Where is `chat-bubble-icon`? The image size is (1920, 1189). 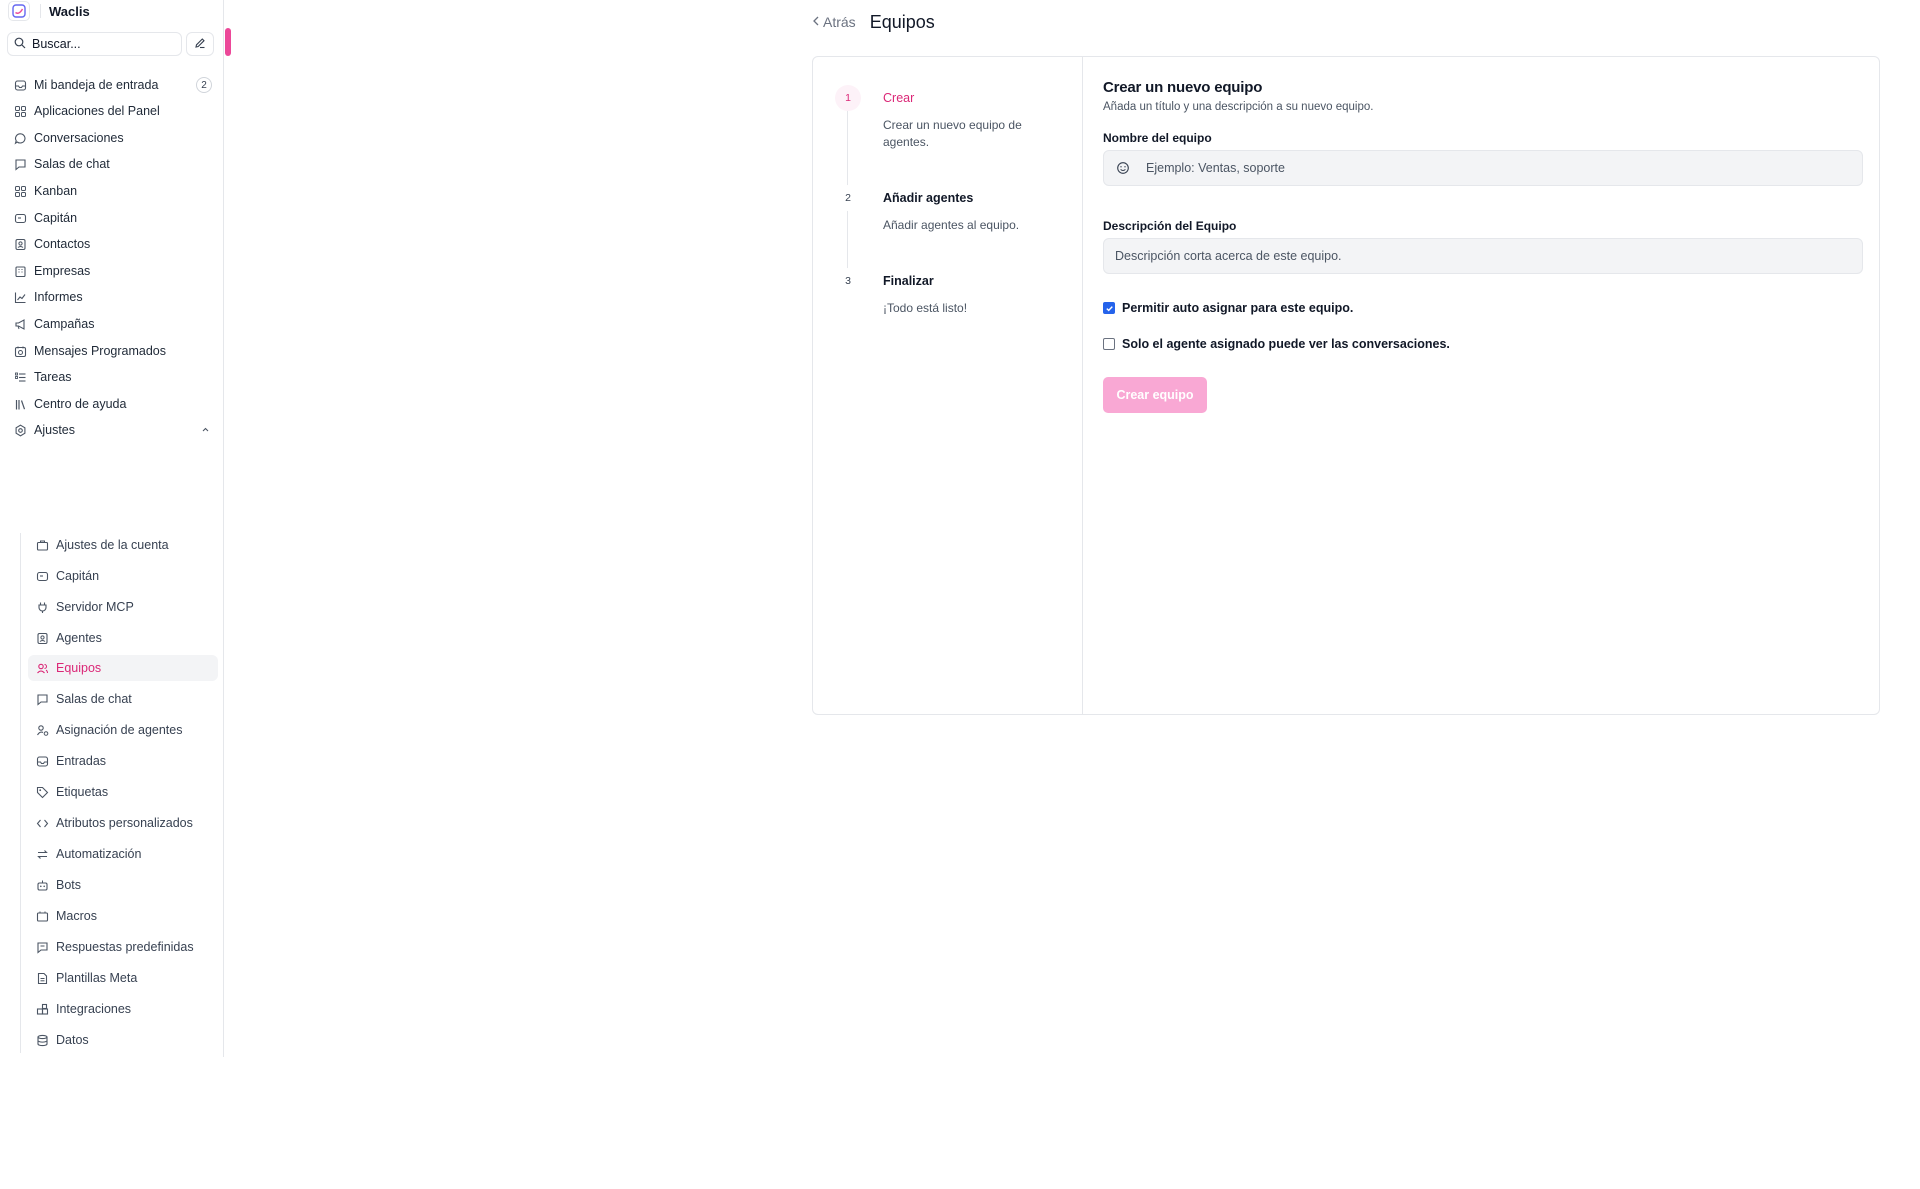
chat-bubble-icon is located at coordinates (20, 138).